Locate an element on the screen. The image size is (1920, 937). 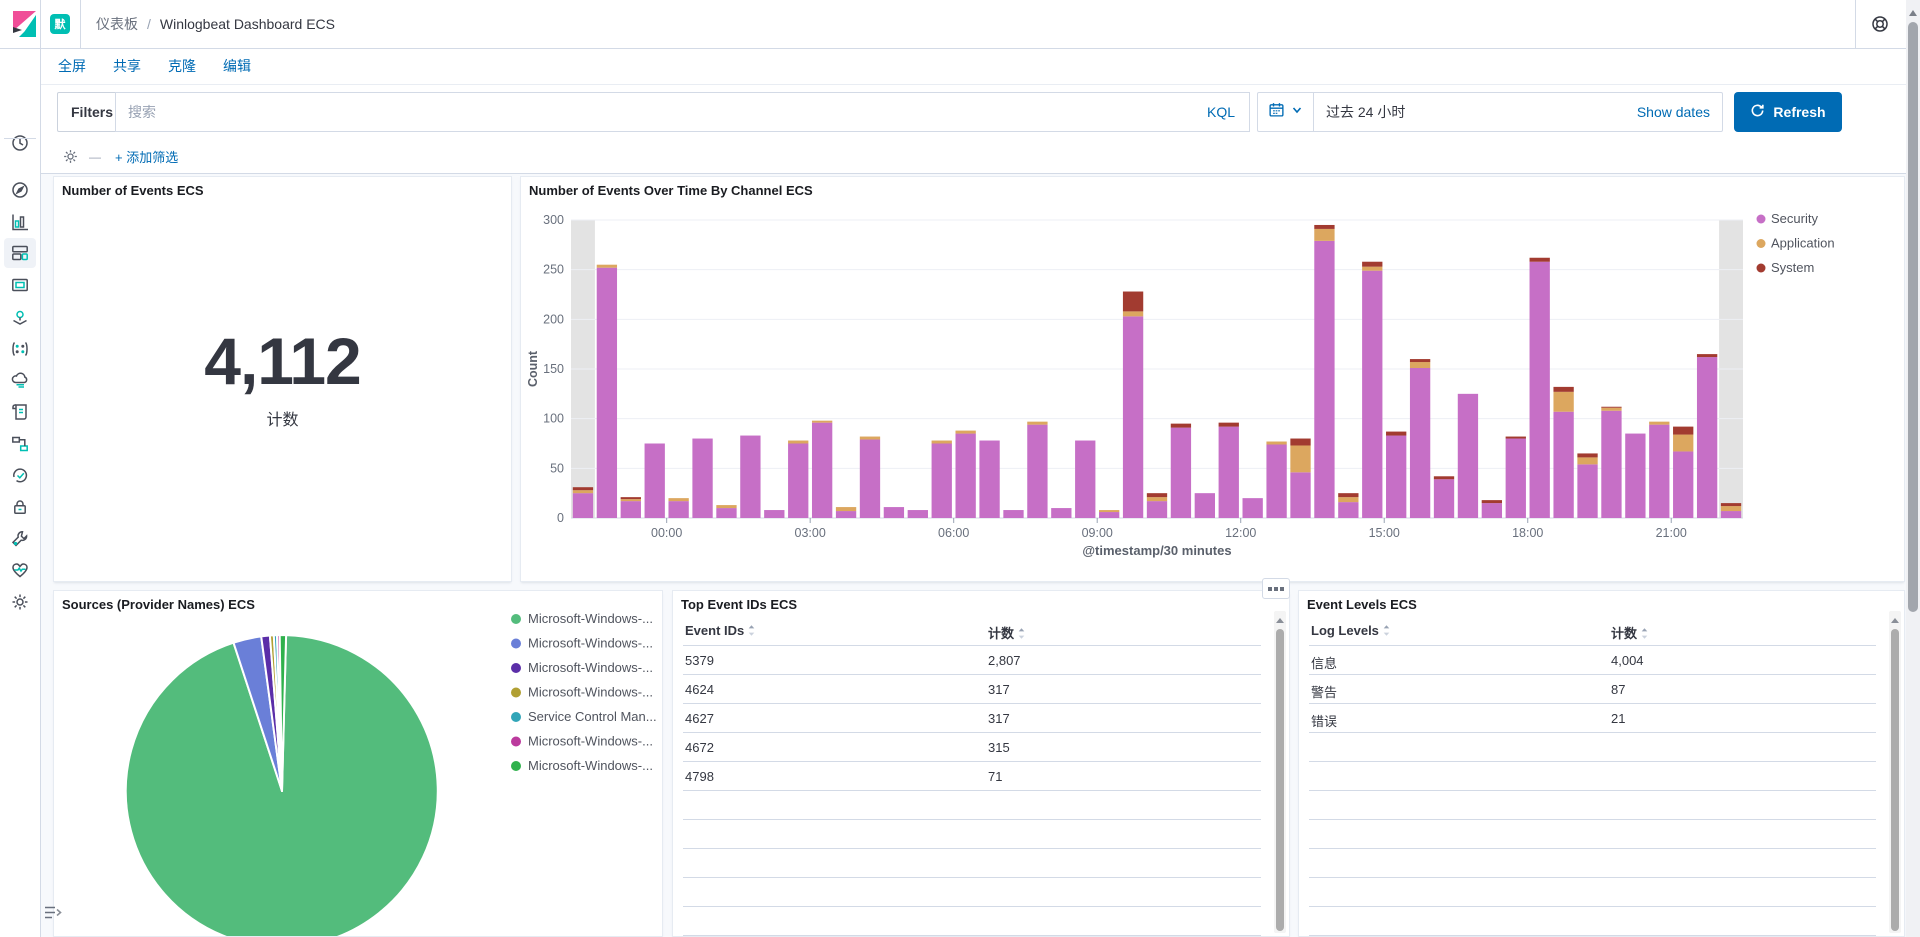
menu-edit: 编辑 is located at coordinates (237, 66).